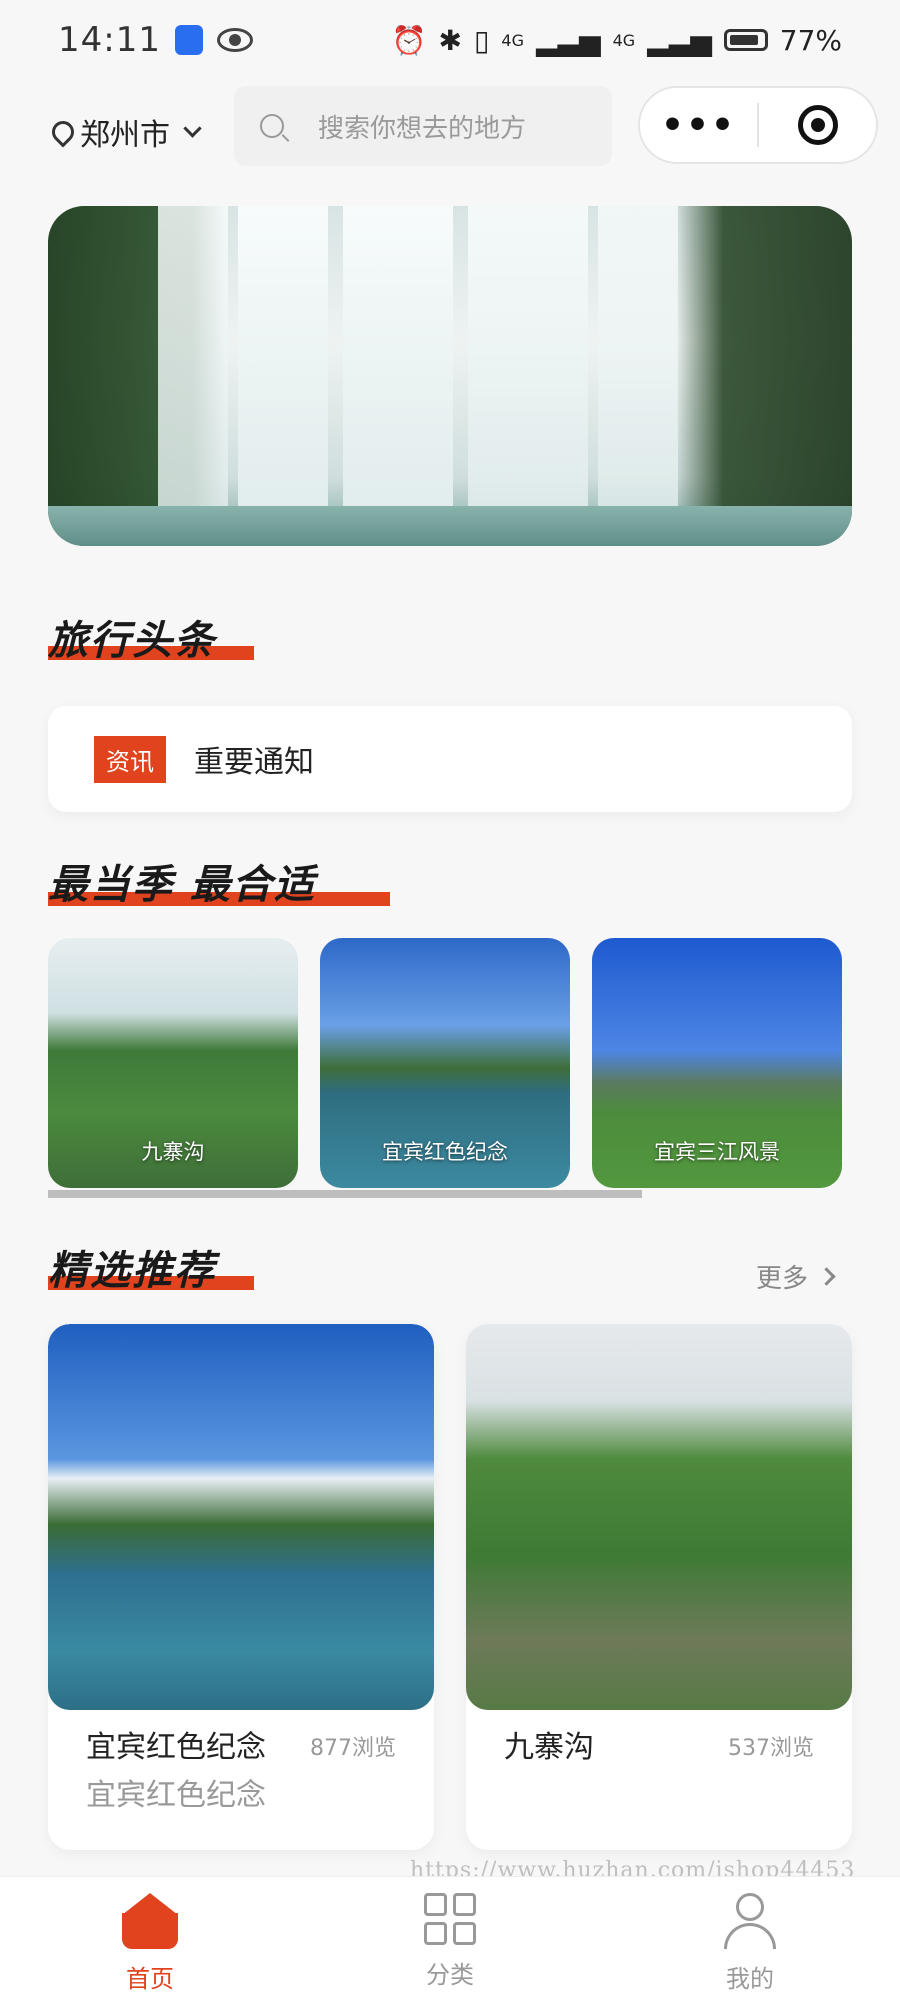  What do you see at coordinates (176, 1747) in the screenshot?
I see `featured-card-title: 宜宾红色纪念` at bounding box center [176, 1747].